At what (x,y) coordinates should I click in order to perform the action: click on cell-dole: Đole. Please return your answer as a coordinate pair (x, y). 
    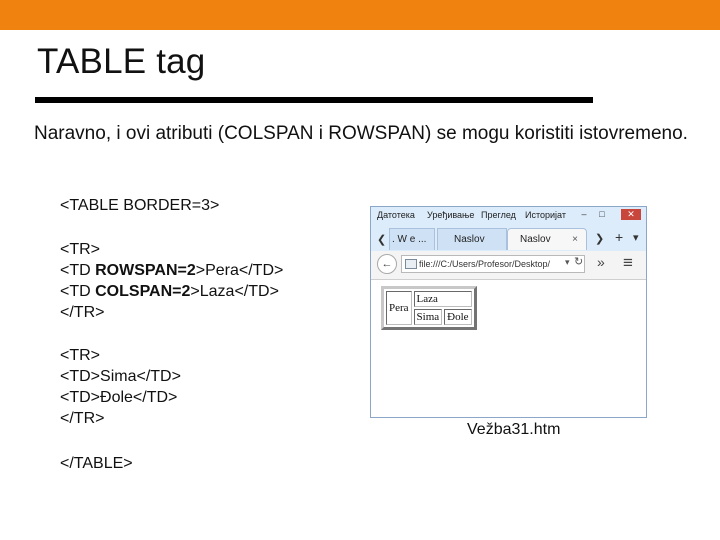
    Looking at the image, I should click on (458, 317).